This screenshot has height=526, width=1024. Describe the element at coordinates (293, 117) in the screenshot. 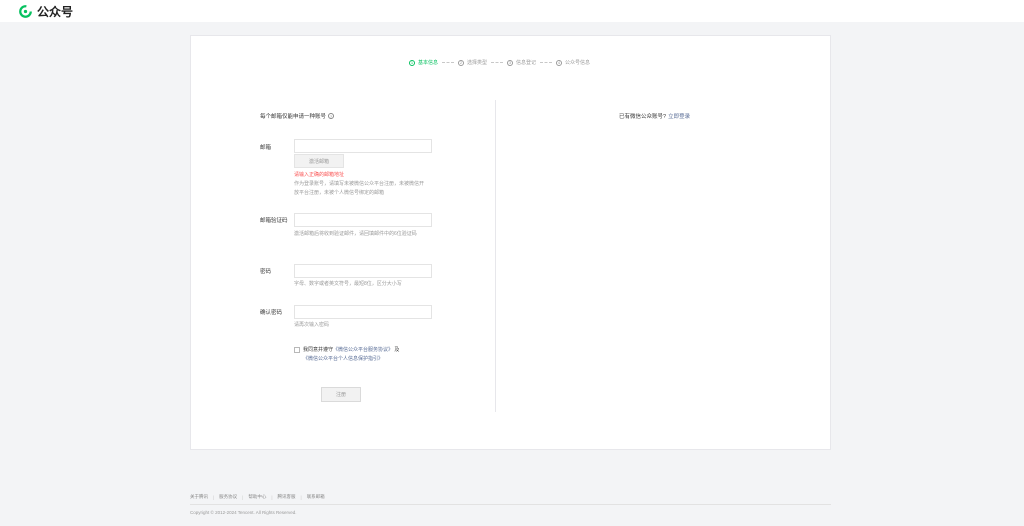

I see `form-heading-text: 每个邮箱仅能申请一种账号` at that location.